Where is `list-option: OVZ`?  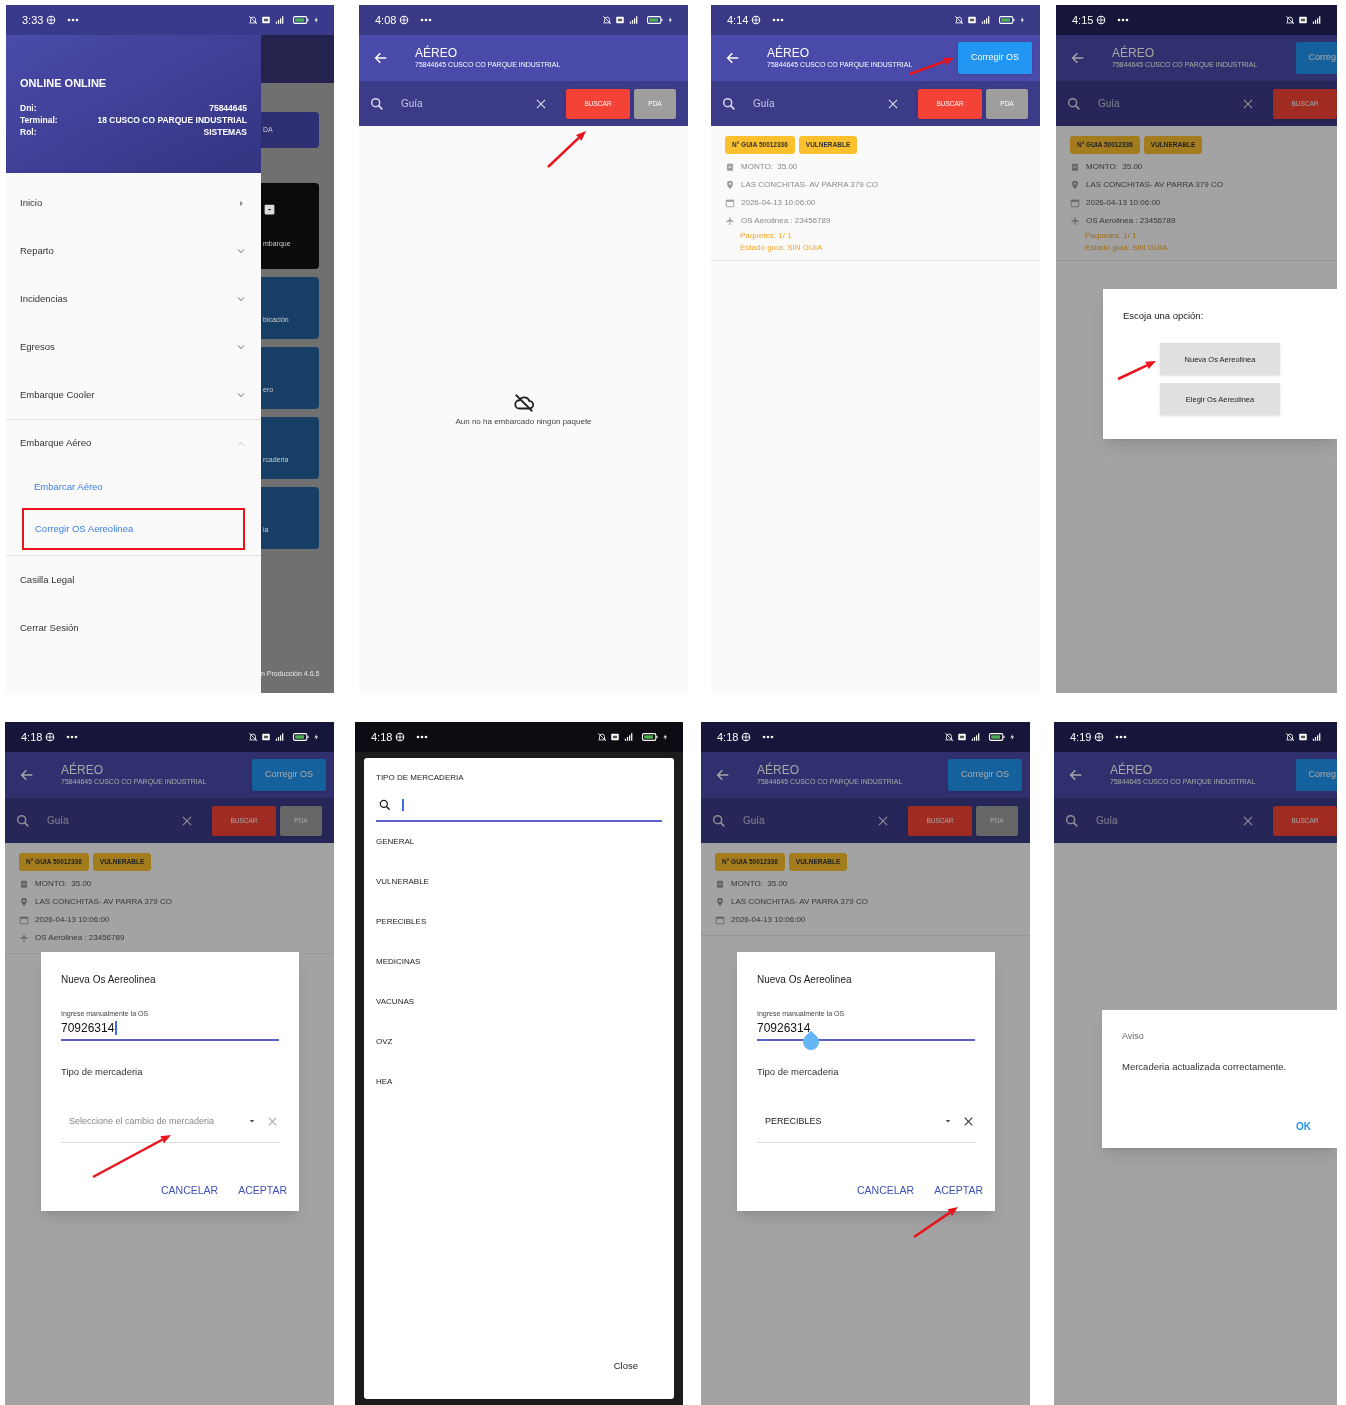 list-option: OVZ is located at coordinates (519, 1042).